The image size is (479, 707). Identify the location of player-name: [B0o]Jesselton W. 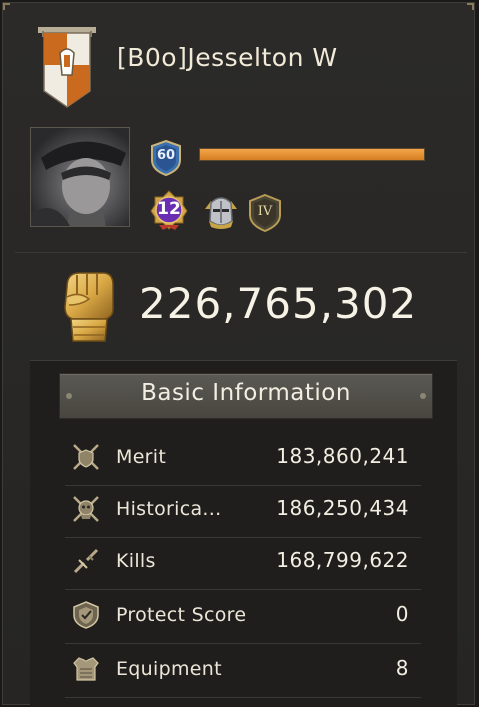
(227, 57).